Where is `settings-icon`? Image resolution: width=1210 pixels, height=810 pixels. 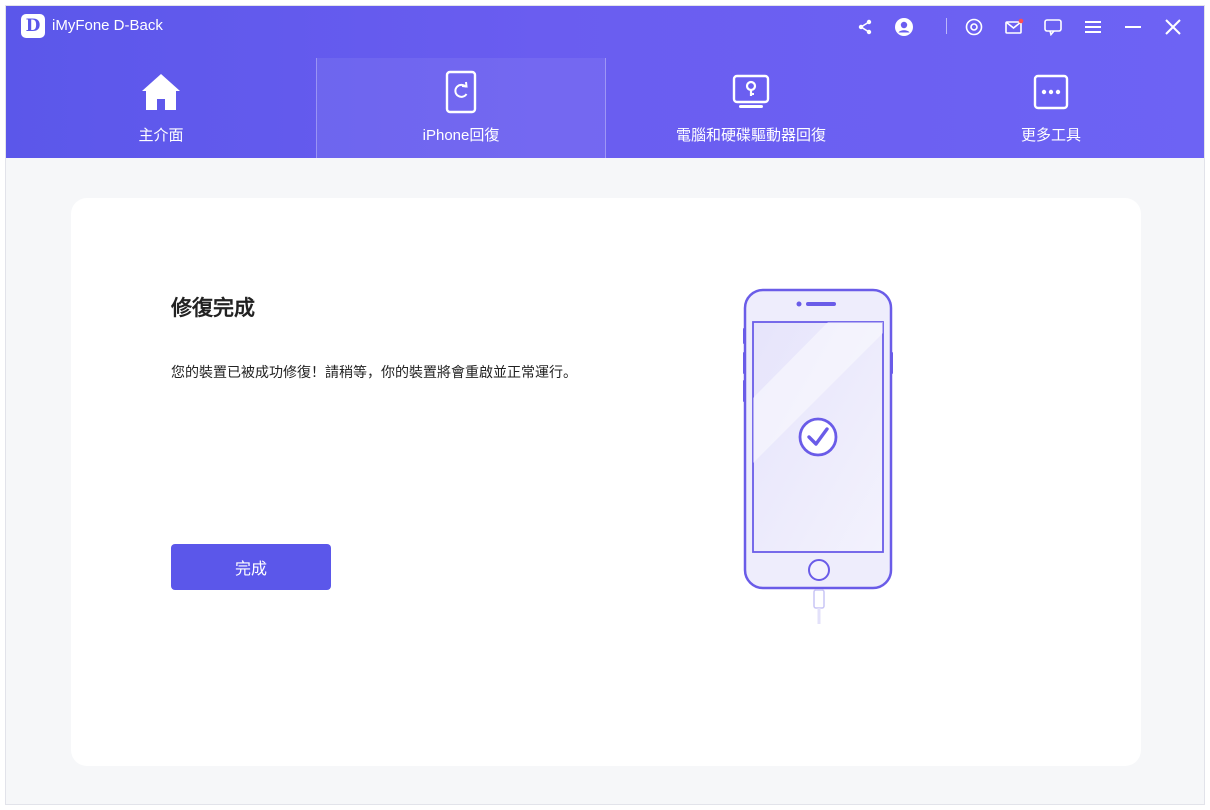
settings-icon is located at coordinates (974, 27).